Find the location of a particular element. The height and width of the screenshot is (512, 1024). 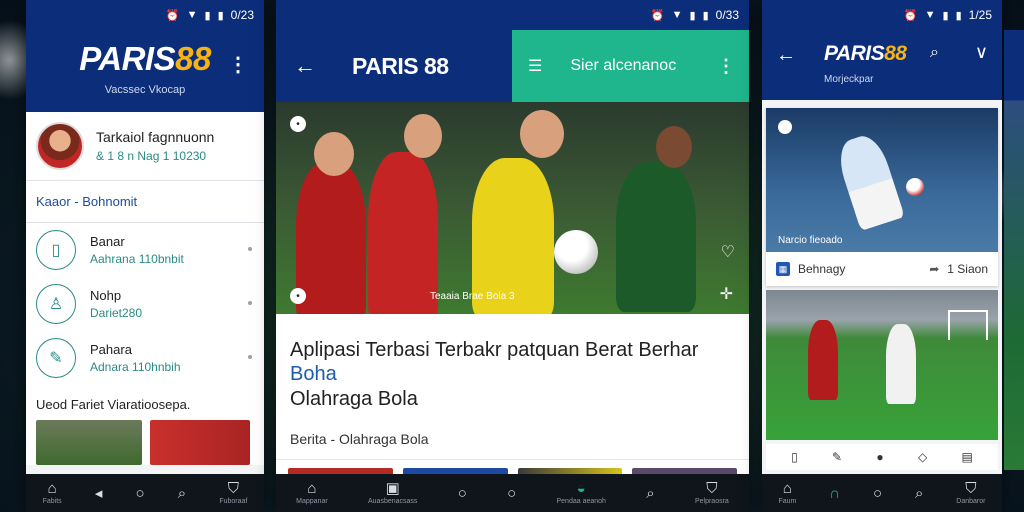

card-icon: ▯ is located at coordinates (56, 250).